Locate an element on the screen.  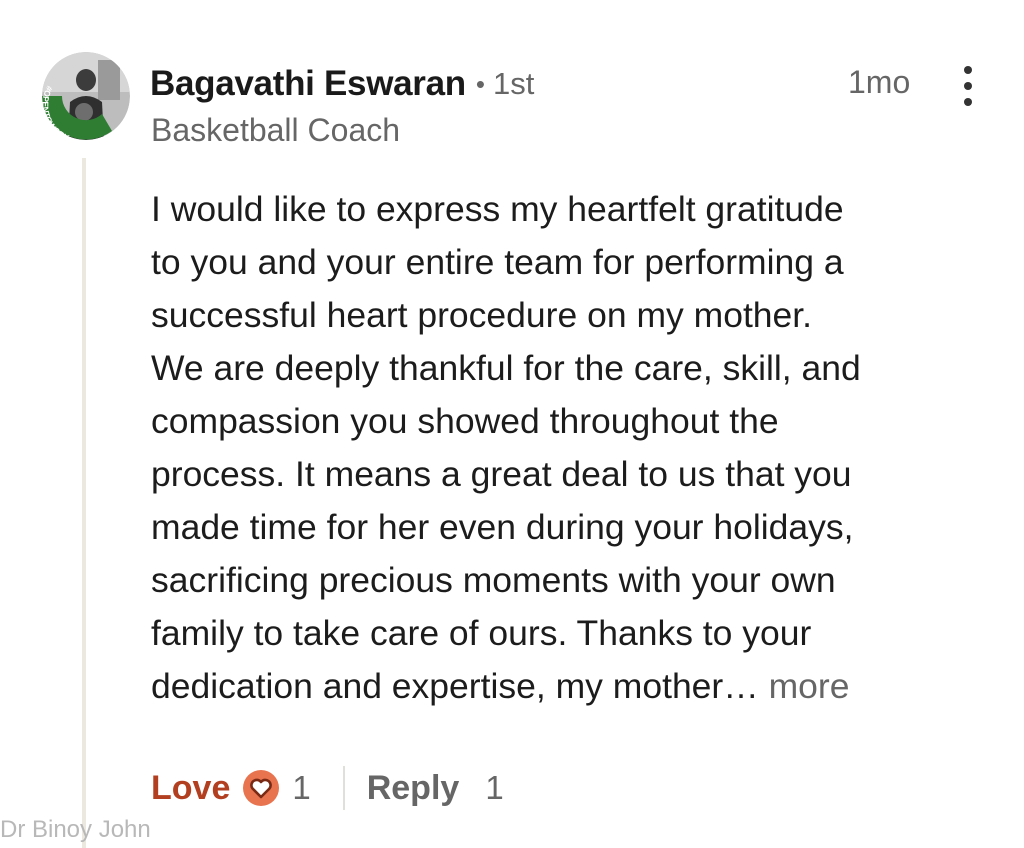
heart-icon is located at coordinates (261, 788).